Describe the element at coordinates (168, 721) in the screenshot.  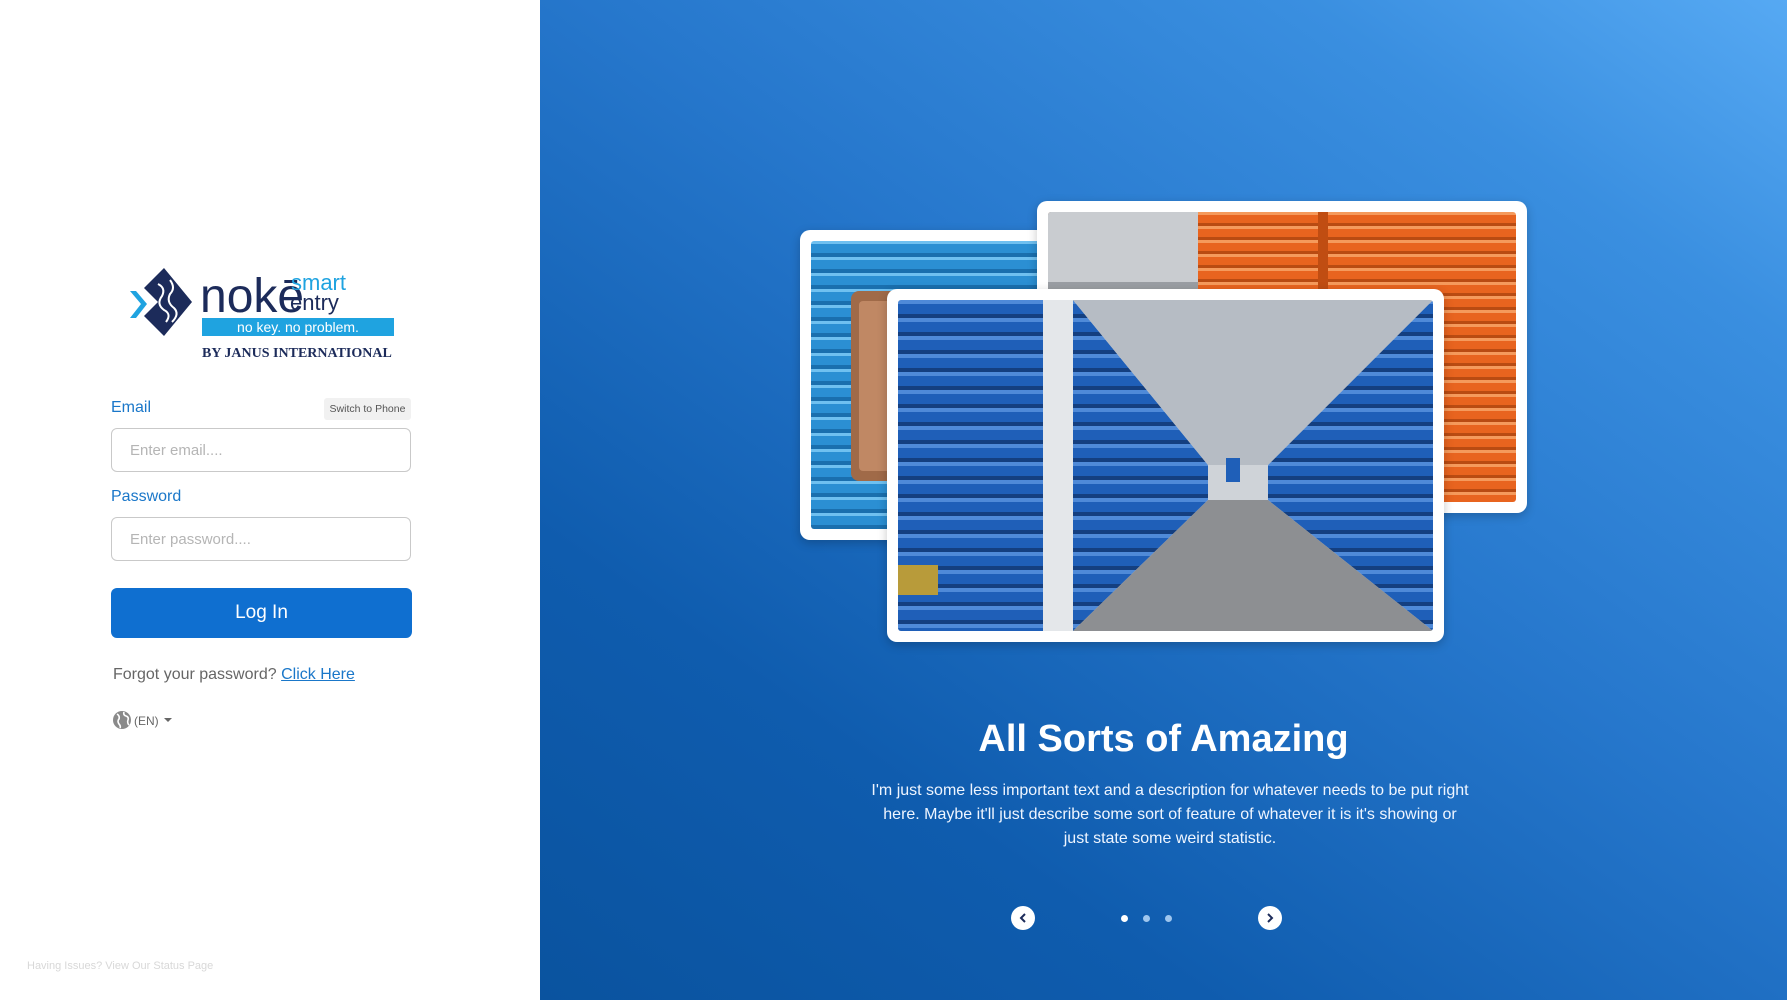
I see `caret-down-icon` at that location.